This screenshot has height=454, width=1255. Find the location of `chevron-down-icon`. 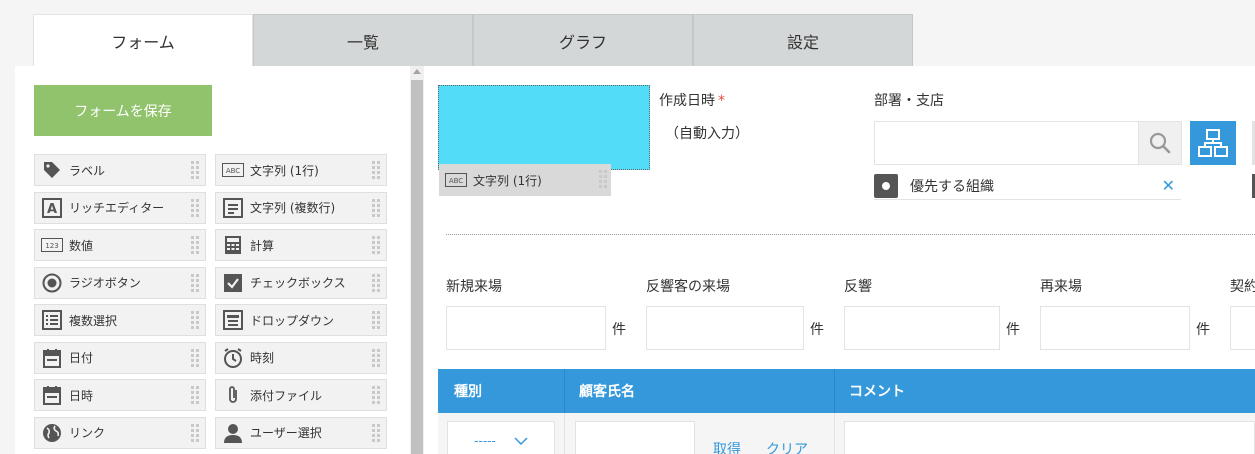

chevron-down-icon is located at coordinates (521, 441).